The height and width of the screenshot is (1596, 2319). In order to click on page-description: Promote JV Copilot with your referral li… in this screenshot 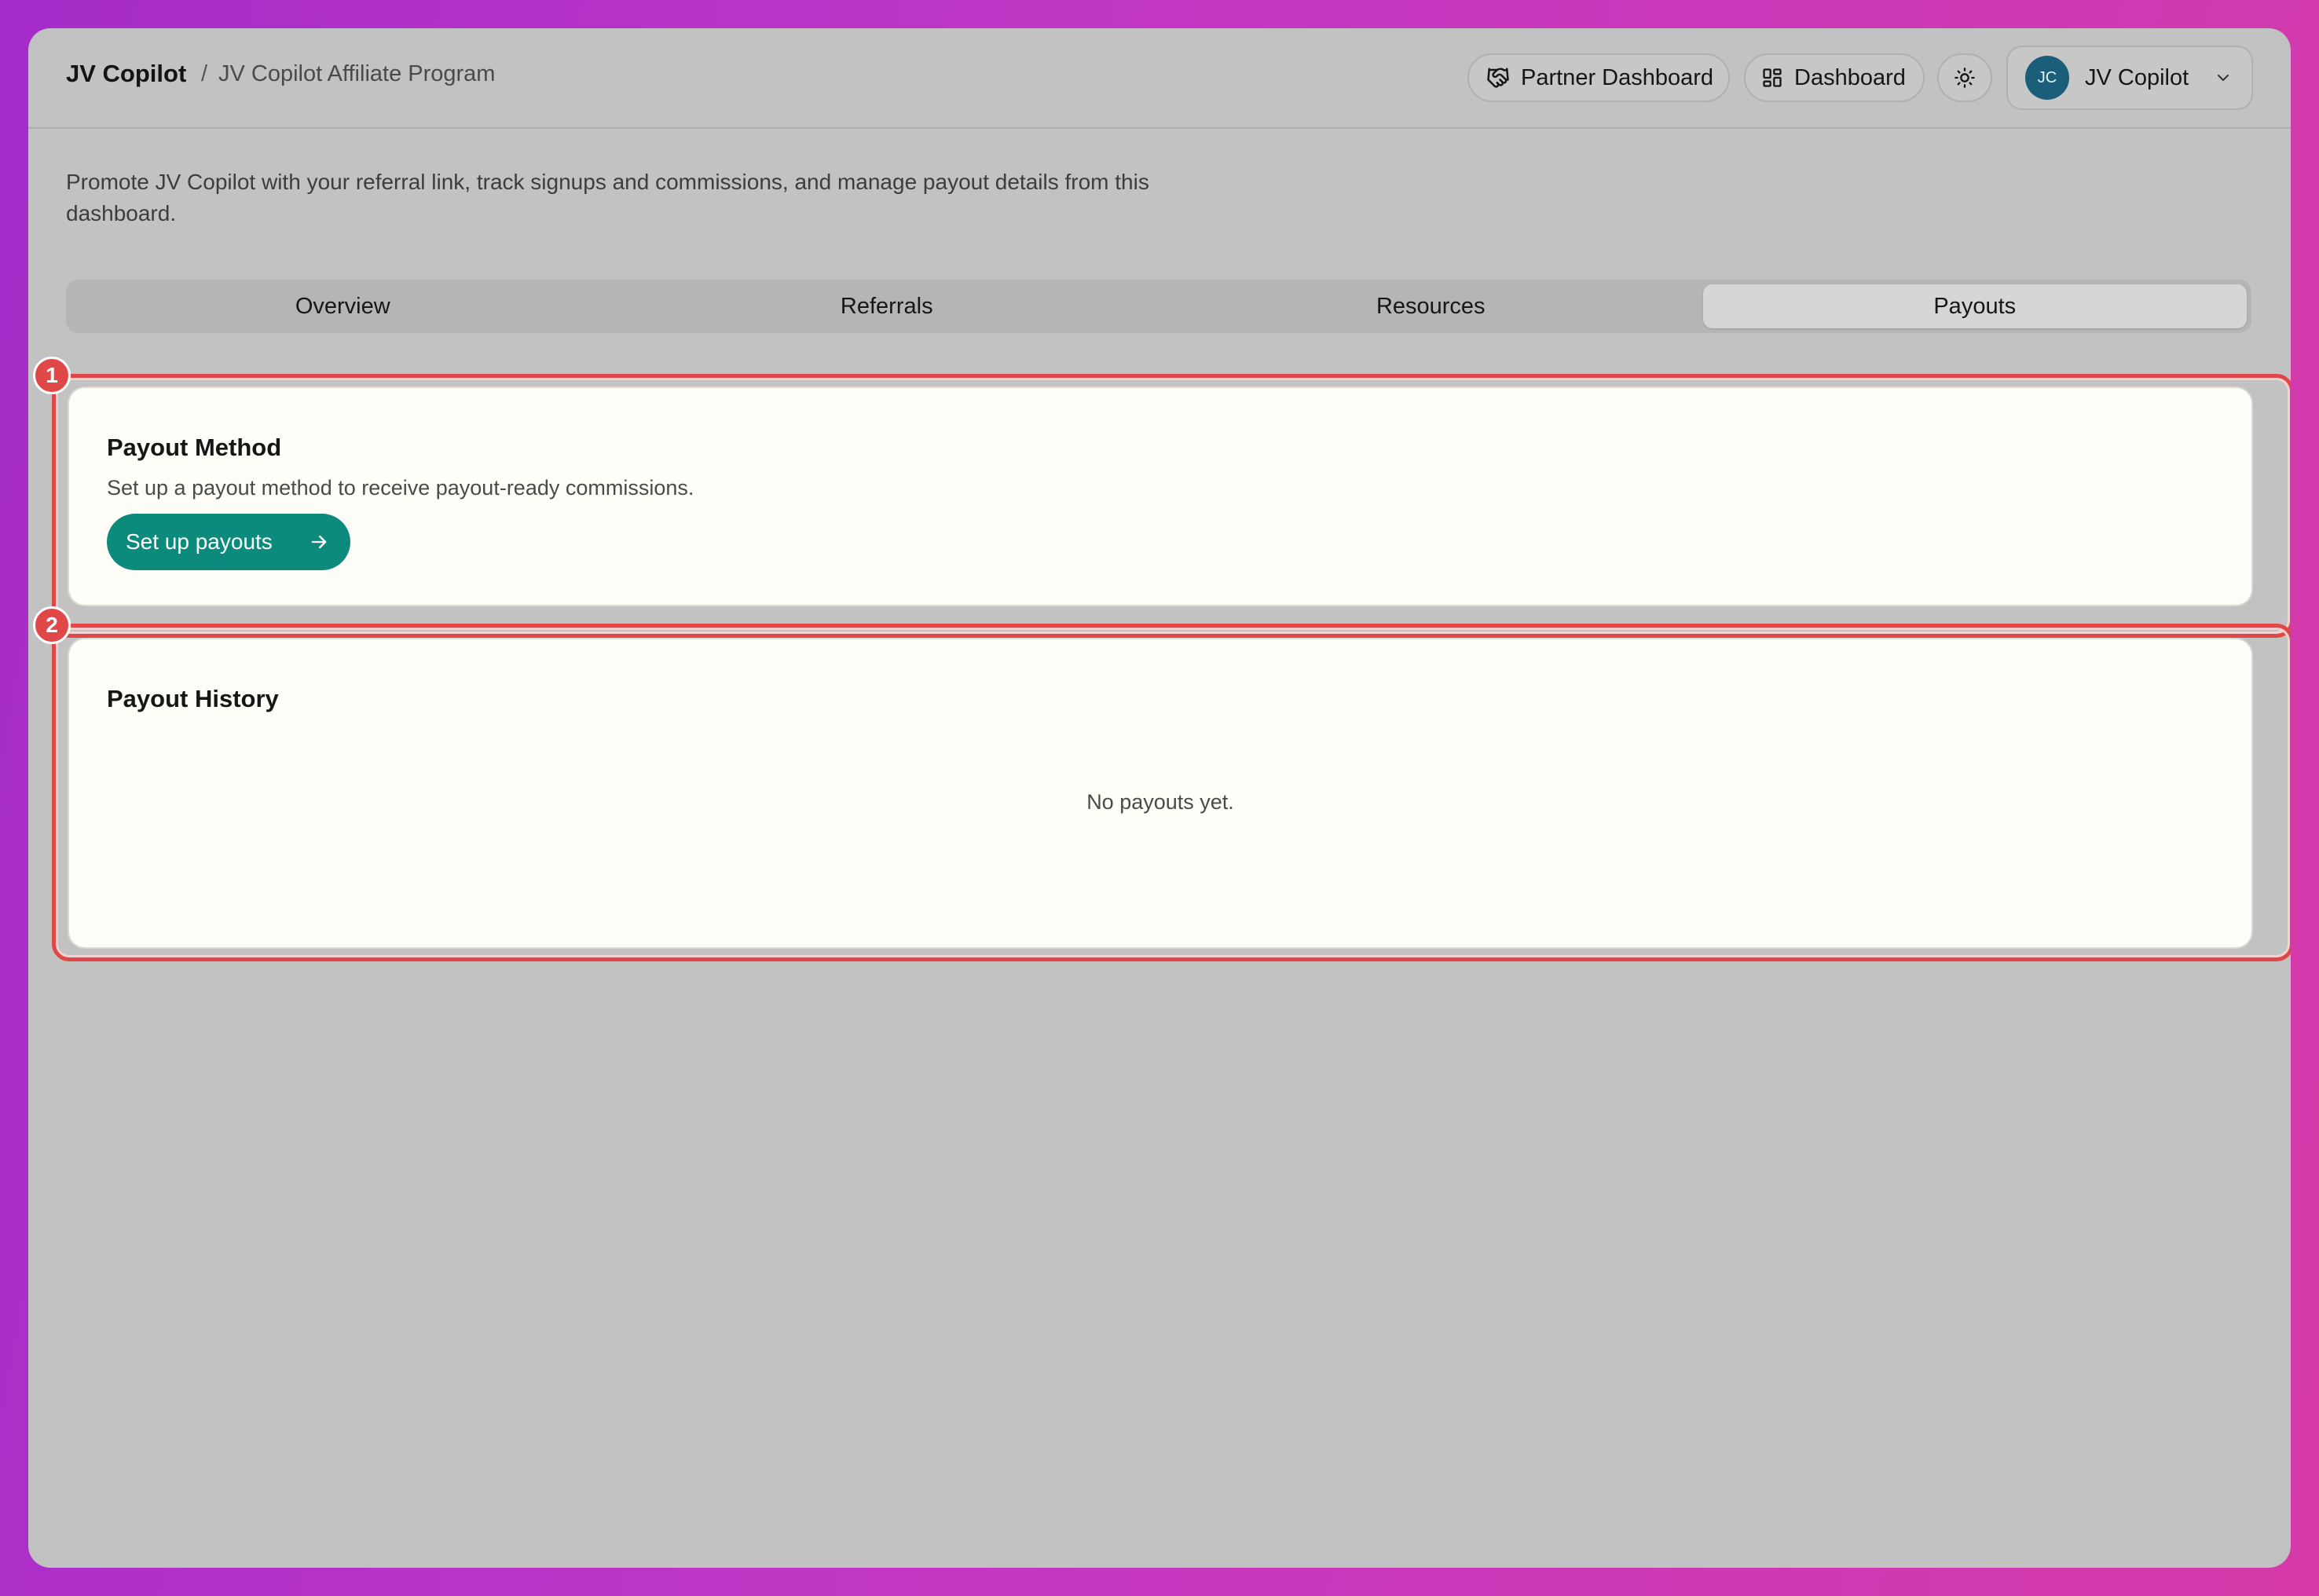, I will do `click(607, 197)`.